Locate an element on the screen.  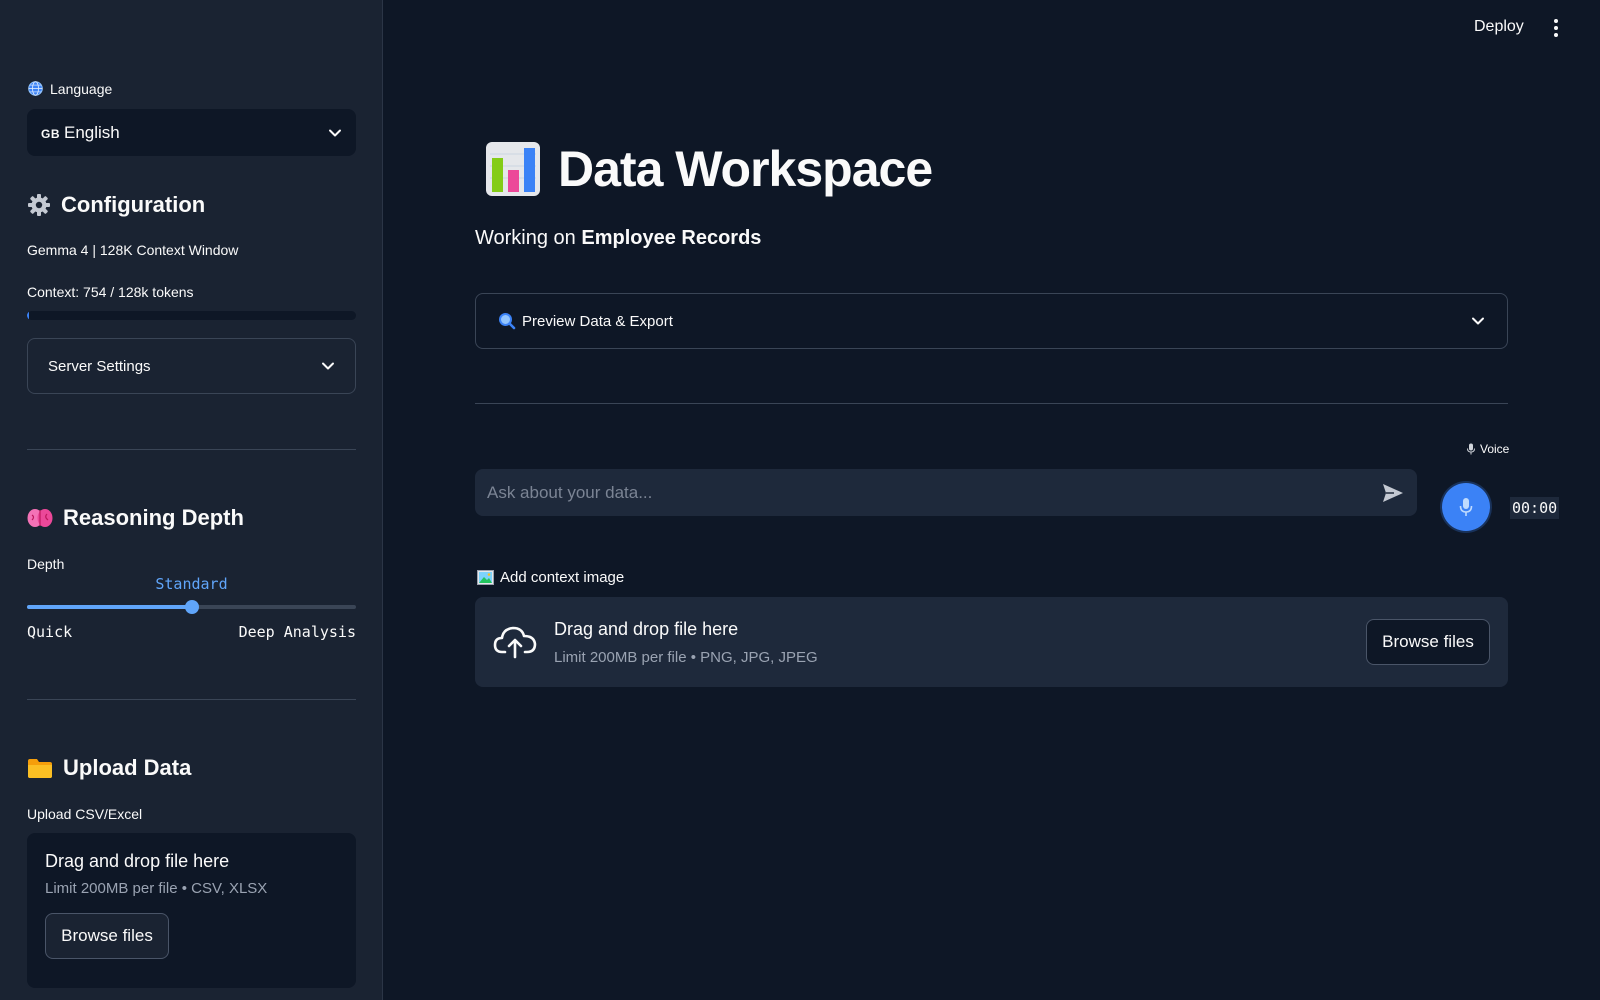
configuration-heading: Configuration is located at coordinates (116, 205).